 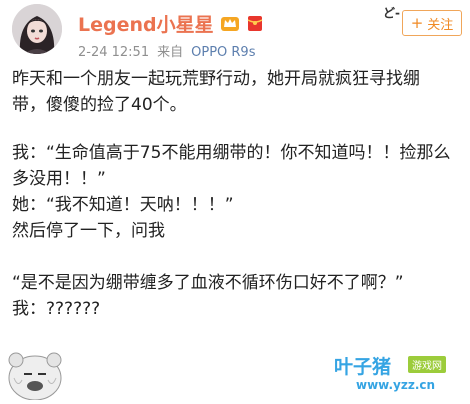 I want to click on content-line: 然后停了一下，问我, so click(x=88, y=231).